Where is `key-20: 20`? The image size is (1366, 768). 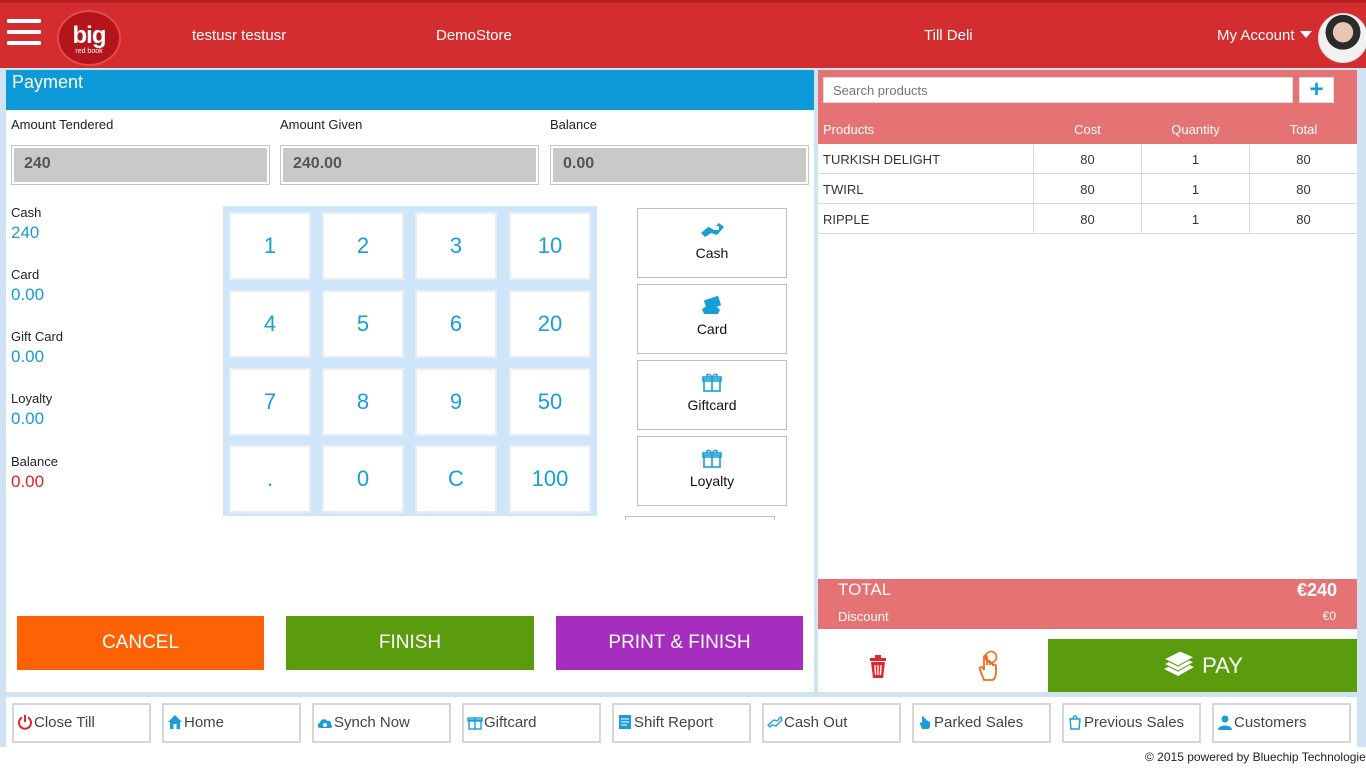
key-20: 20 is located at coordinates (550, 324).